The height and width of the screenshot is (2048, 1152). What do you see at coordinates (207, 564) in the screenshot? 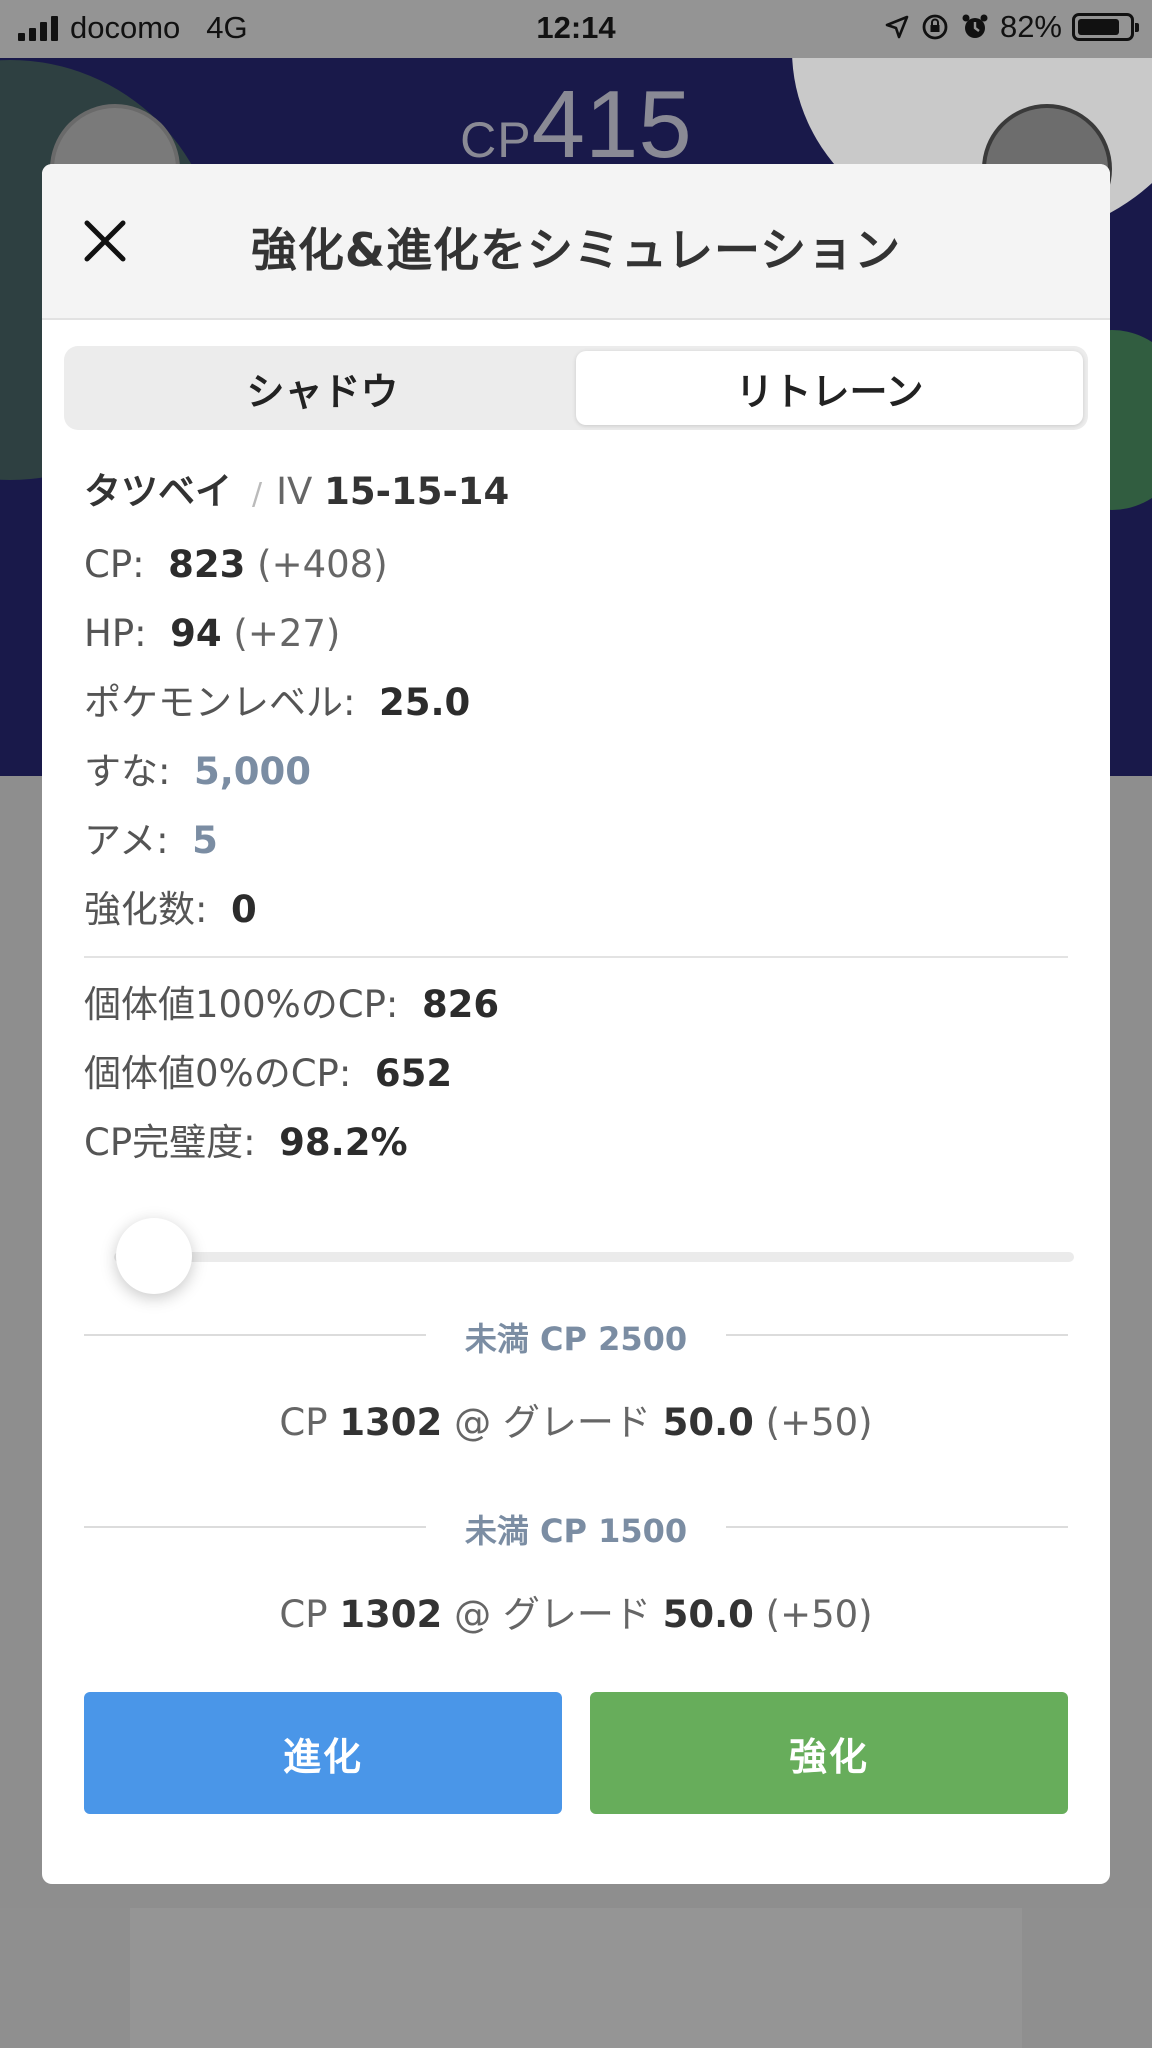
I see `cp-value: 823` at bounding box center [207, 564].